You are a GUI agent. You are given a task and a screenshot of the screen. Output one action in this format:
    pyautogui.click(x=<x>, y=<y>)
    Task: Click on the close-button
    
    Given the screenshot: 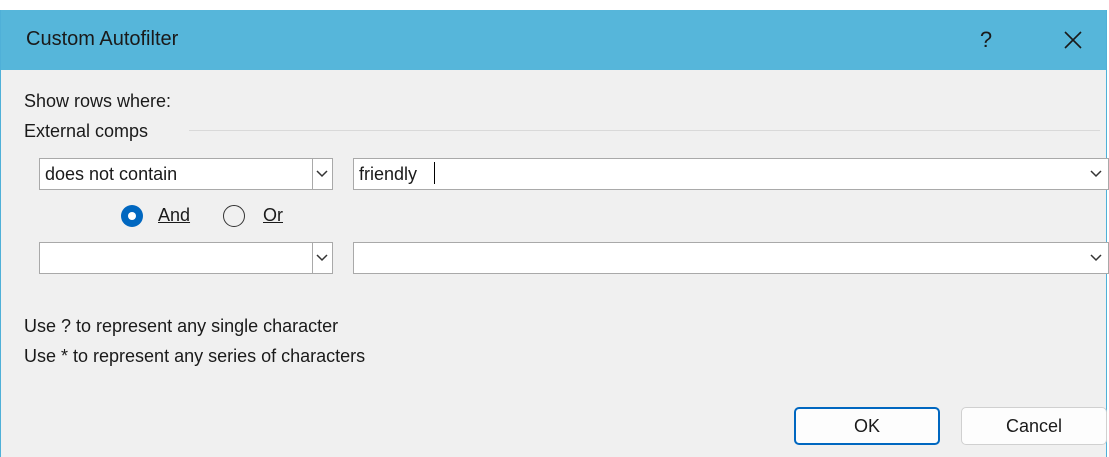 What is the action you would take?
    pyautogui.click(x=1073, y=40)
    